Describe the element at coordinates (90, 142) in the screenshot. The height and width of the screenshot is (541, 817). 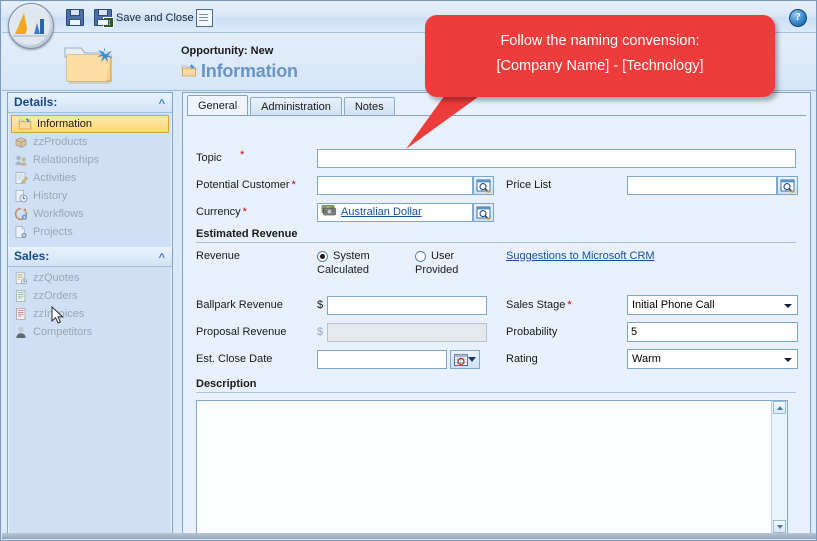
I see `sidebar-item-zzproducts: zzProducts` at that location.